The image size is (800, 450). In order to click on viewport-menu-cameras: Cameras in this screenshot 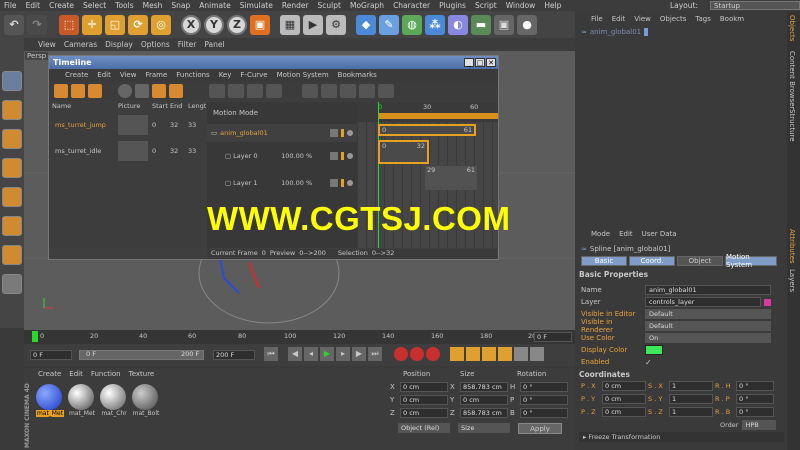, I will do `click(80, 44)`.